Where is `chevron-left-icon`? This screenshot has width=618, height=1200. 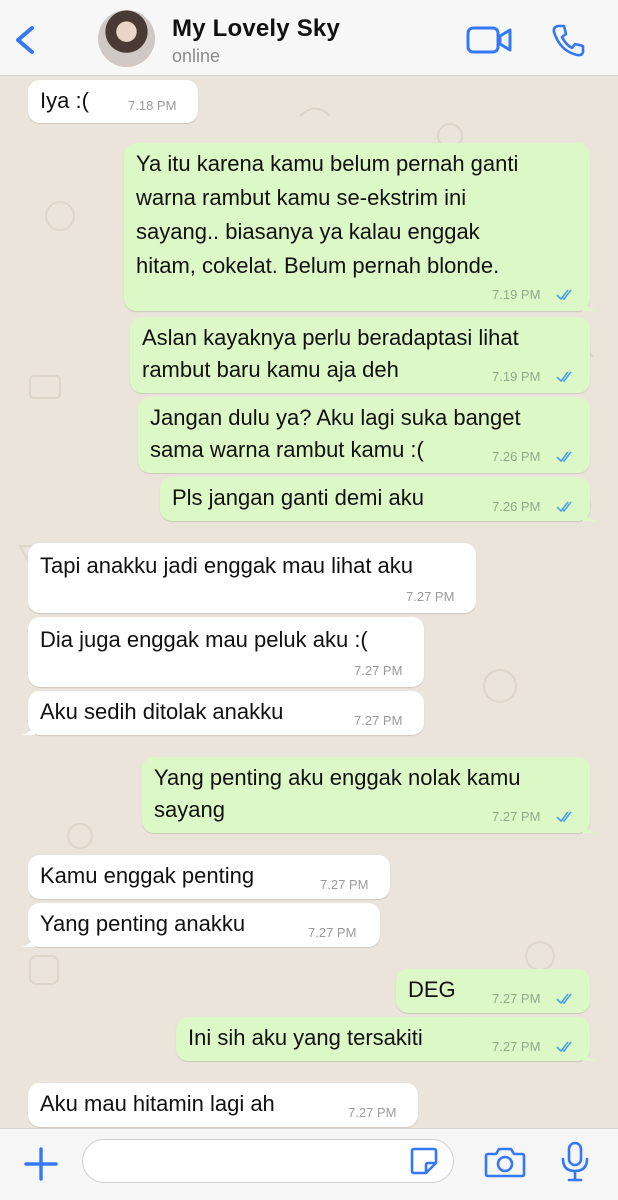
chevron-left-icon is located at coordinates (25, 40).